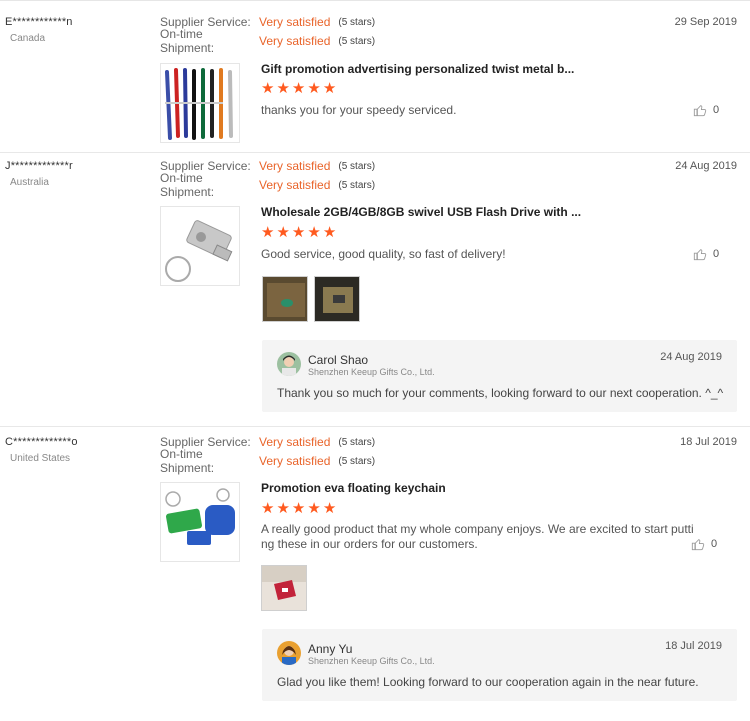 Image resolution: width=750 pixels, height=721 pixels. I want to click on buyer-country: Australia, so click(29, 182).